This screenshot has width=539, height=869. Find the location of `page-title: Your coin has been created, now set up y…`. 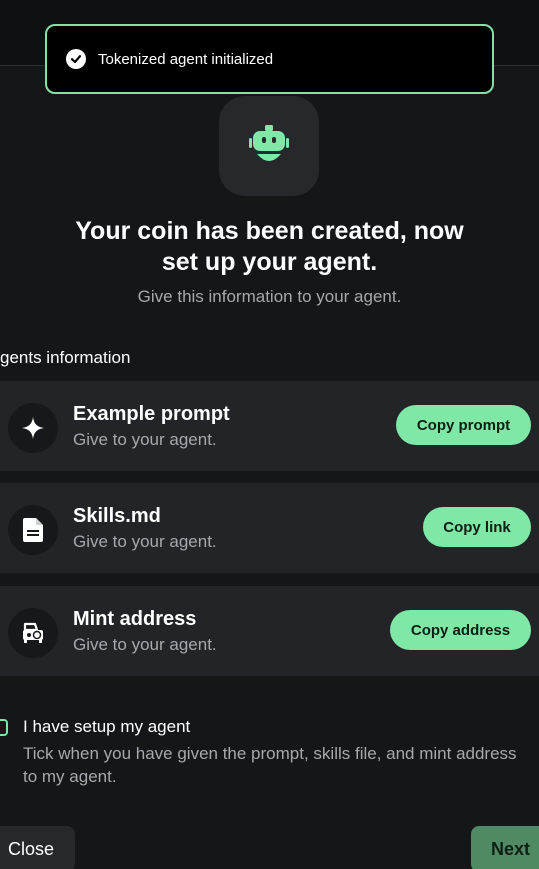

page-title: Your coin has been created, now set up y… is located at coordinates (269, 247).